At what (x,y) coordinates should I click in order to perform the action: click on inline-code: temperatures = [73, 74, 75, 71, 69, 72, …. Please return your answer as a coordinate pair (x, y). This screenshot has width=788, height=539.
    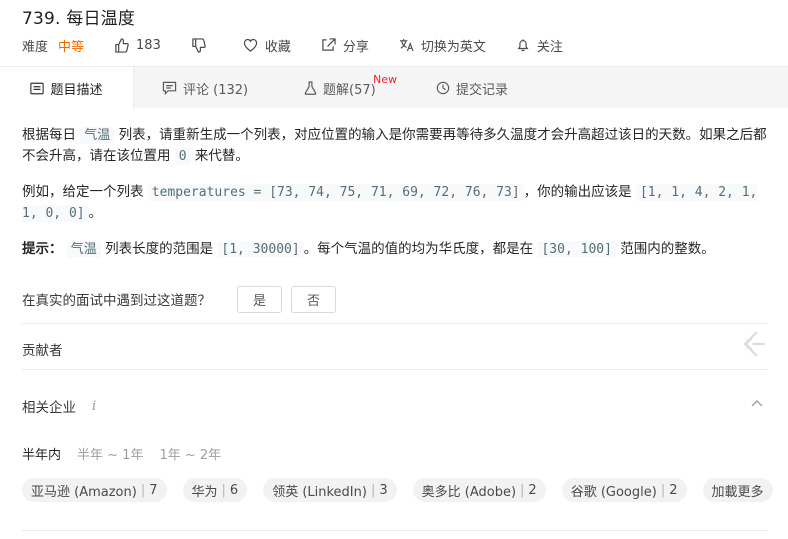
    Looking at the image, I should click on (335, 192).